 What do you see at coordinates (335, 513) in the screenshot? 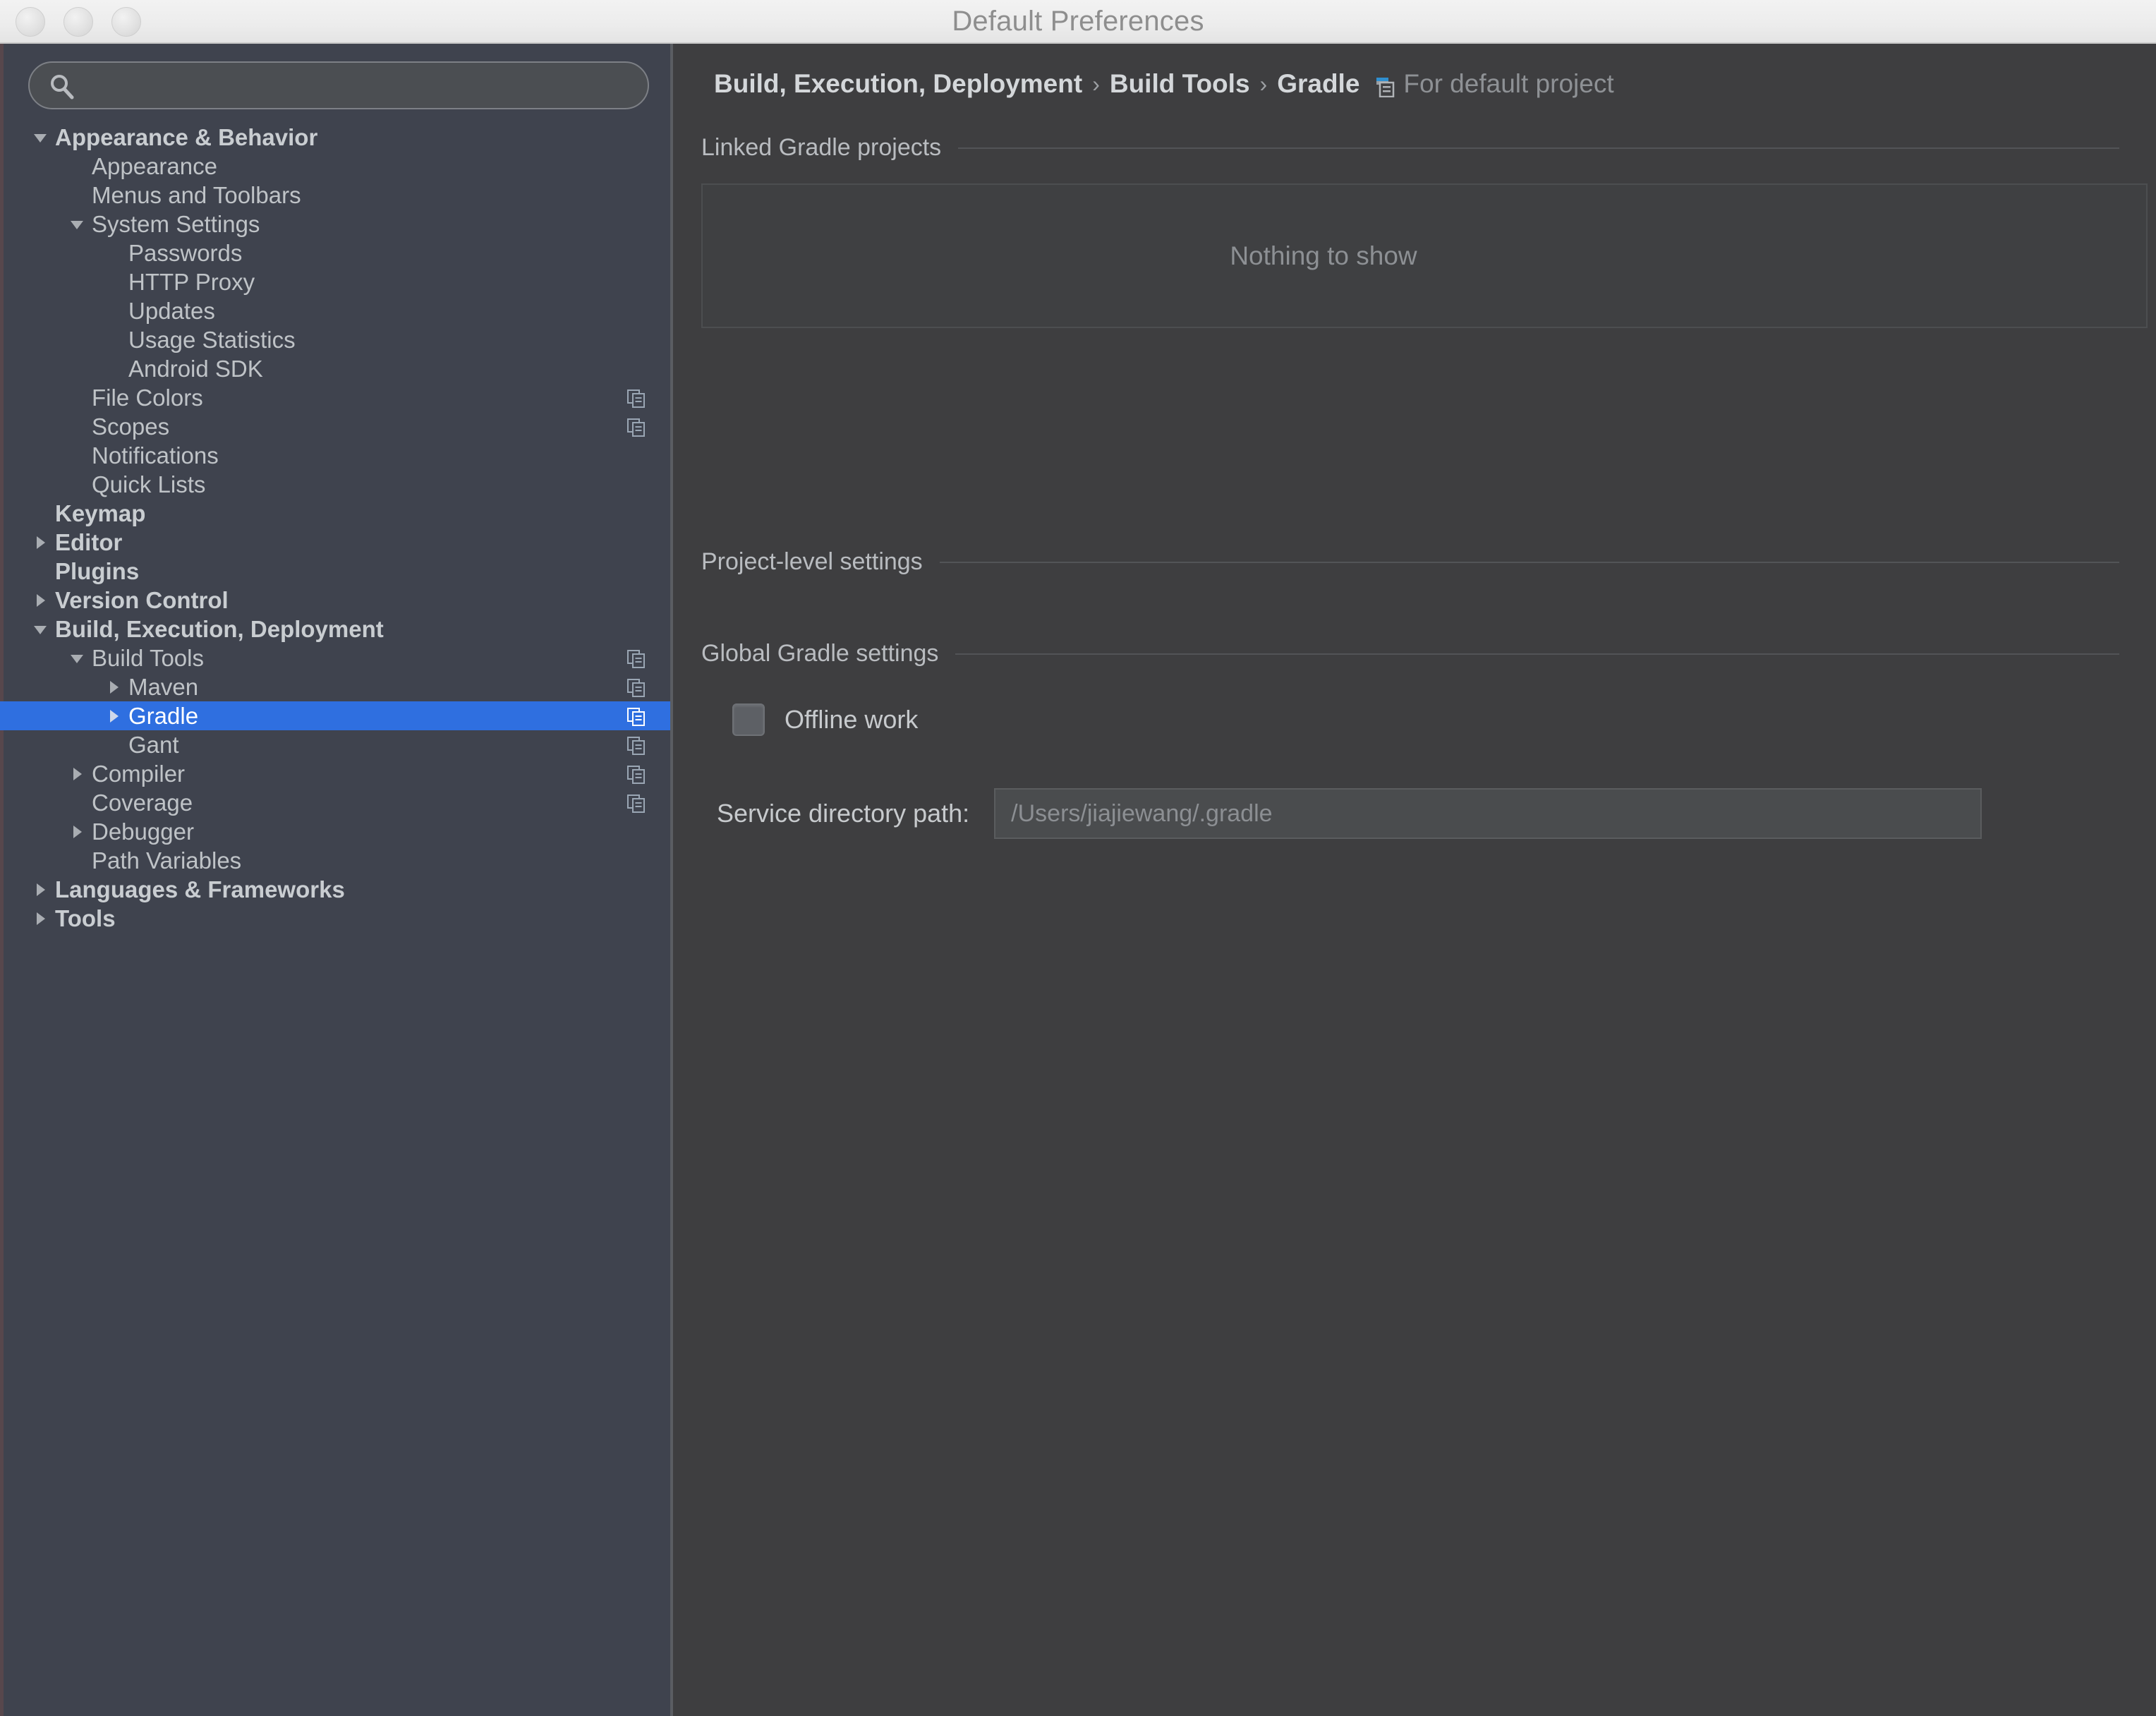
I see `sidebar-item-keymap: Keymap` at bounding box center [335, 513].